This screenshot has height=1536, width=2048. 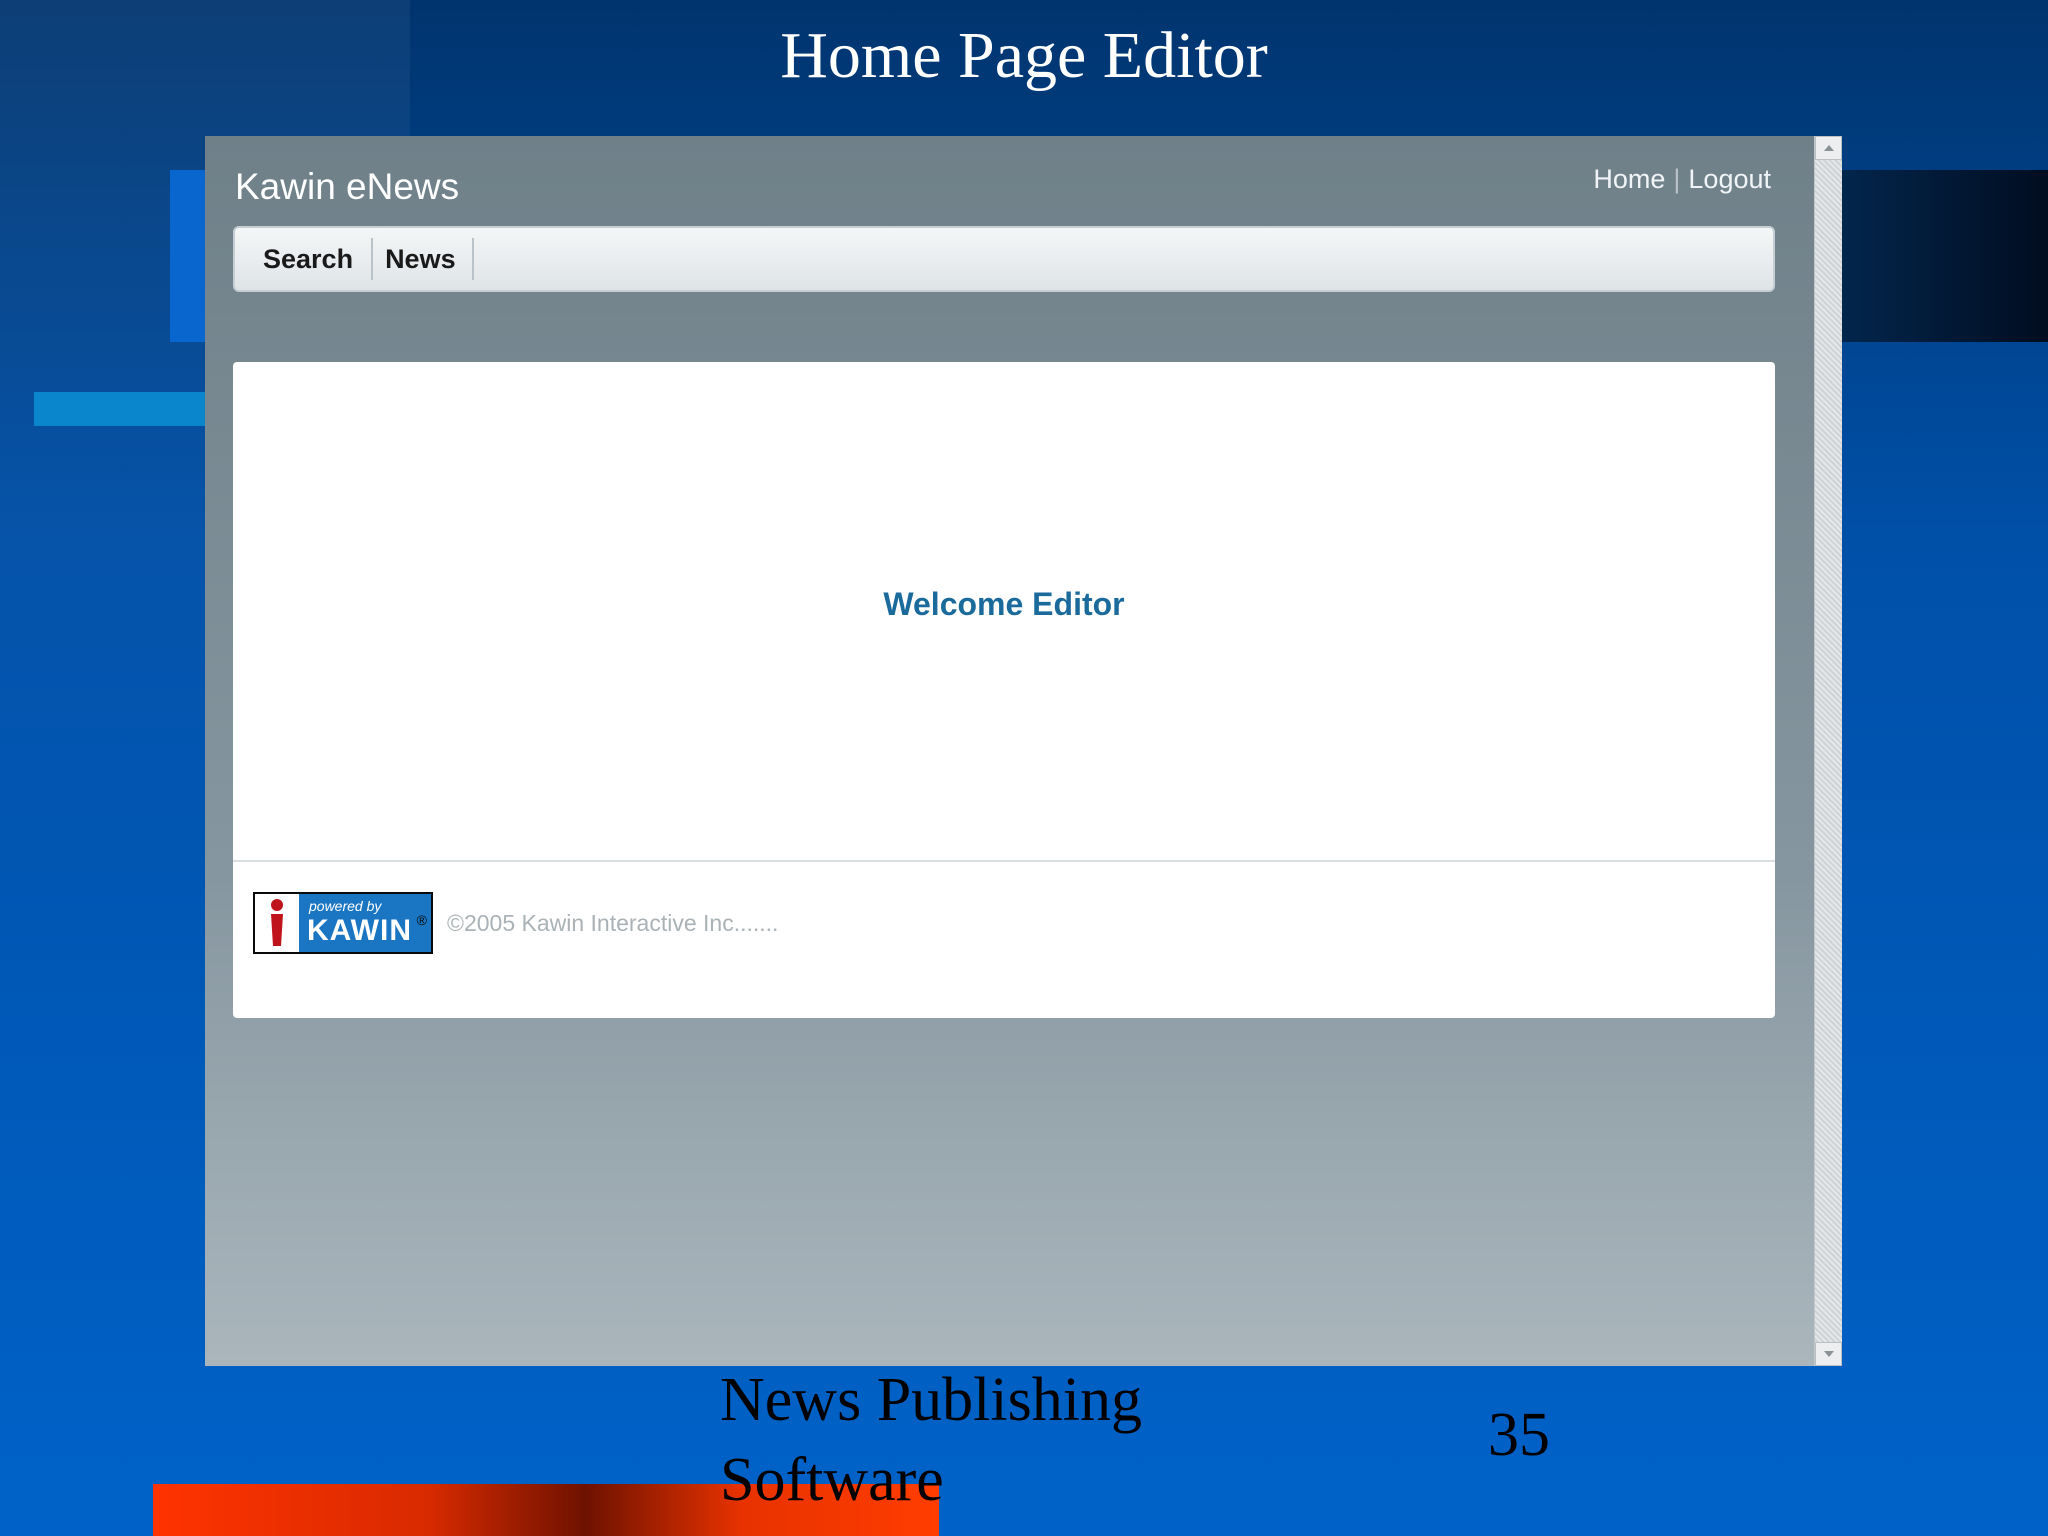 I want to click on kawin-i-logo-icon, so click(x=277, y=923).